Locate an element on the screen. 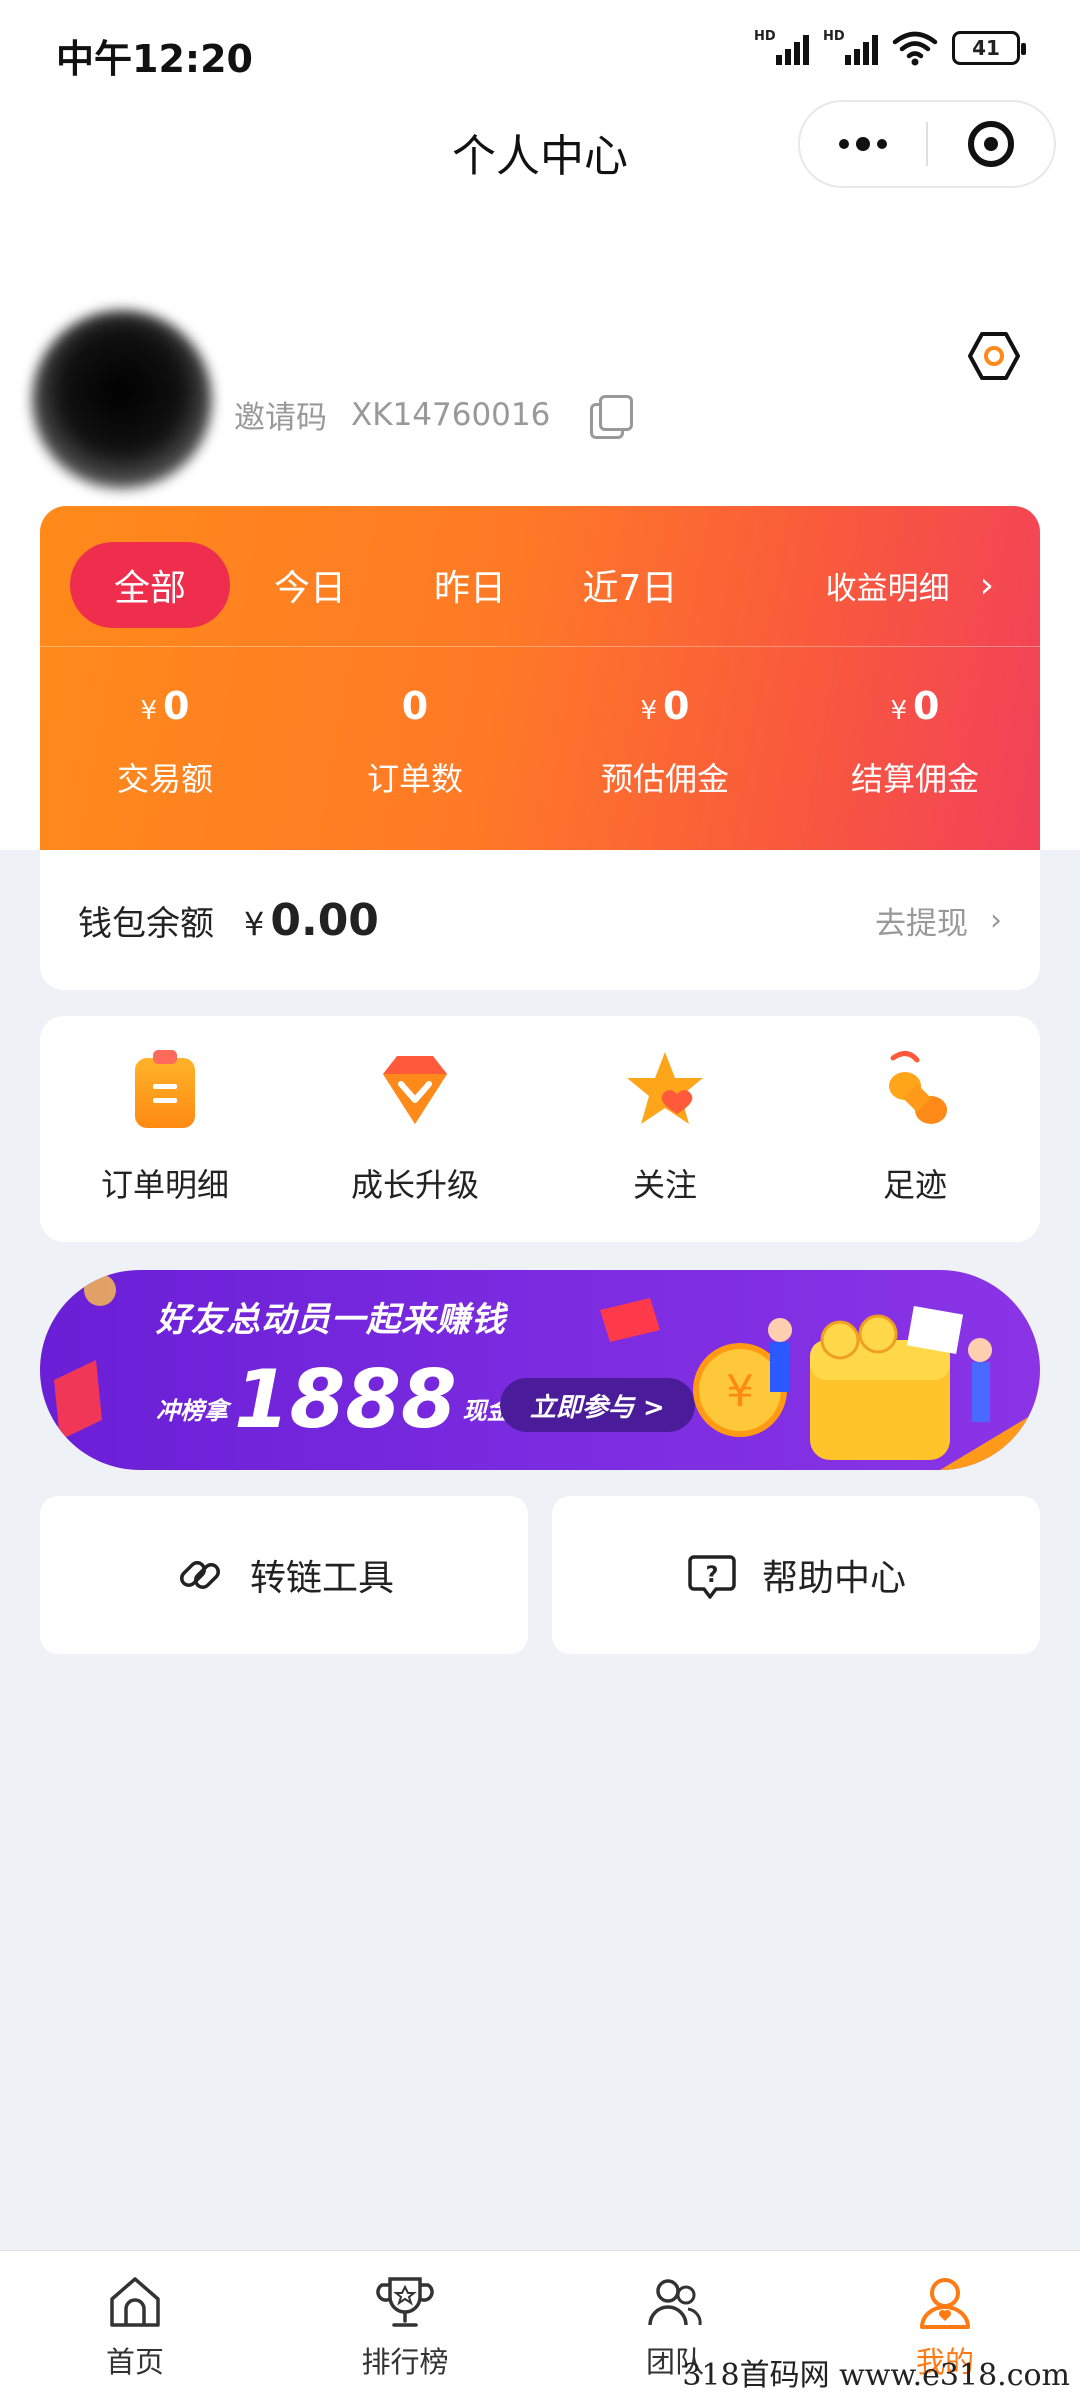  link-icon is located at coordinates (199, 1575).